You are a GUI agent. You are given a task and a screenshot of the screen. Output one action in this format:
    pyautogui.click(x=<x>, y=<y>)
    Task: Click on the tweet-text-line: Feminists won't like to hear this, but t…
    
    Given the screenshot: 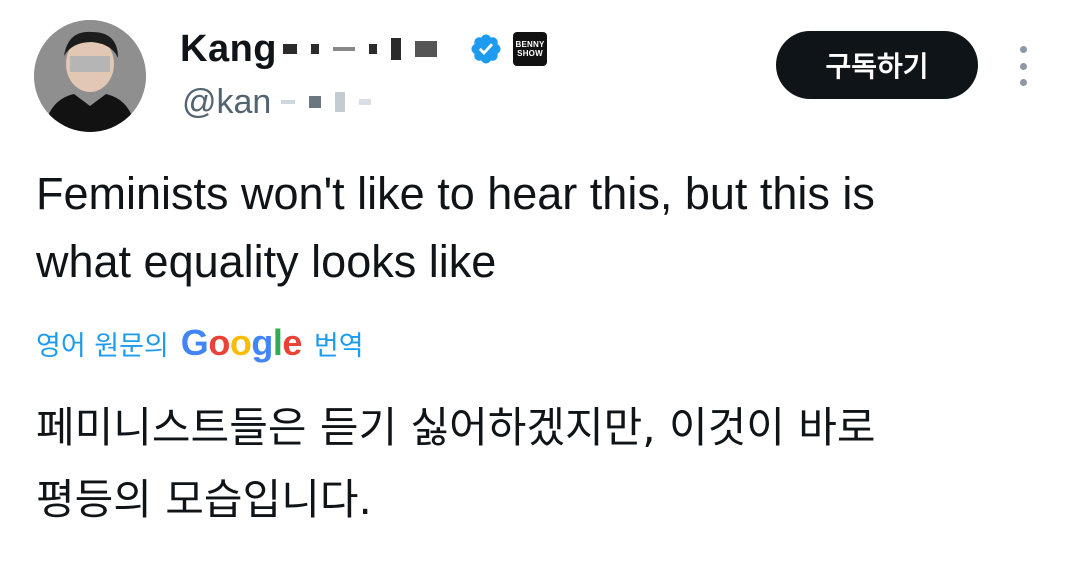 What is the action you would take?
    pyautogui.click(x=455, y=193)
    